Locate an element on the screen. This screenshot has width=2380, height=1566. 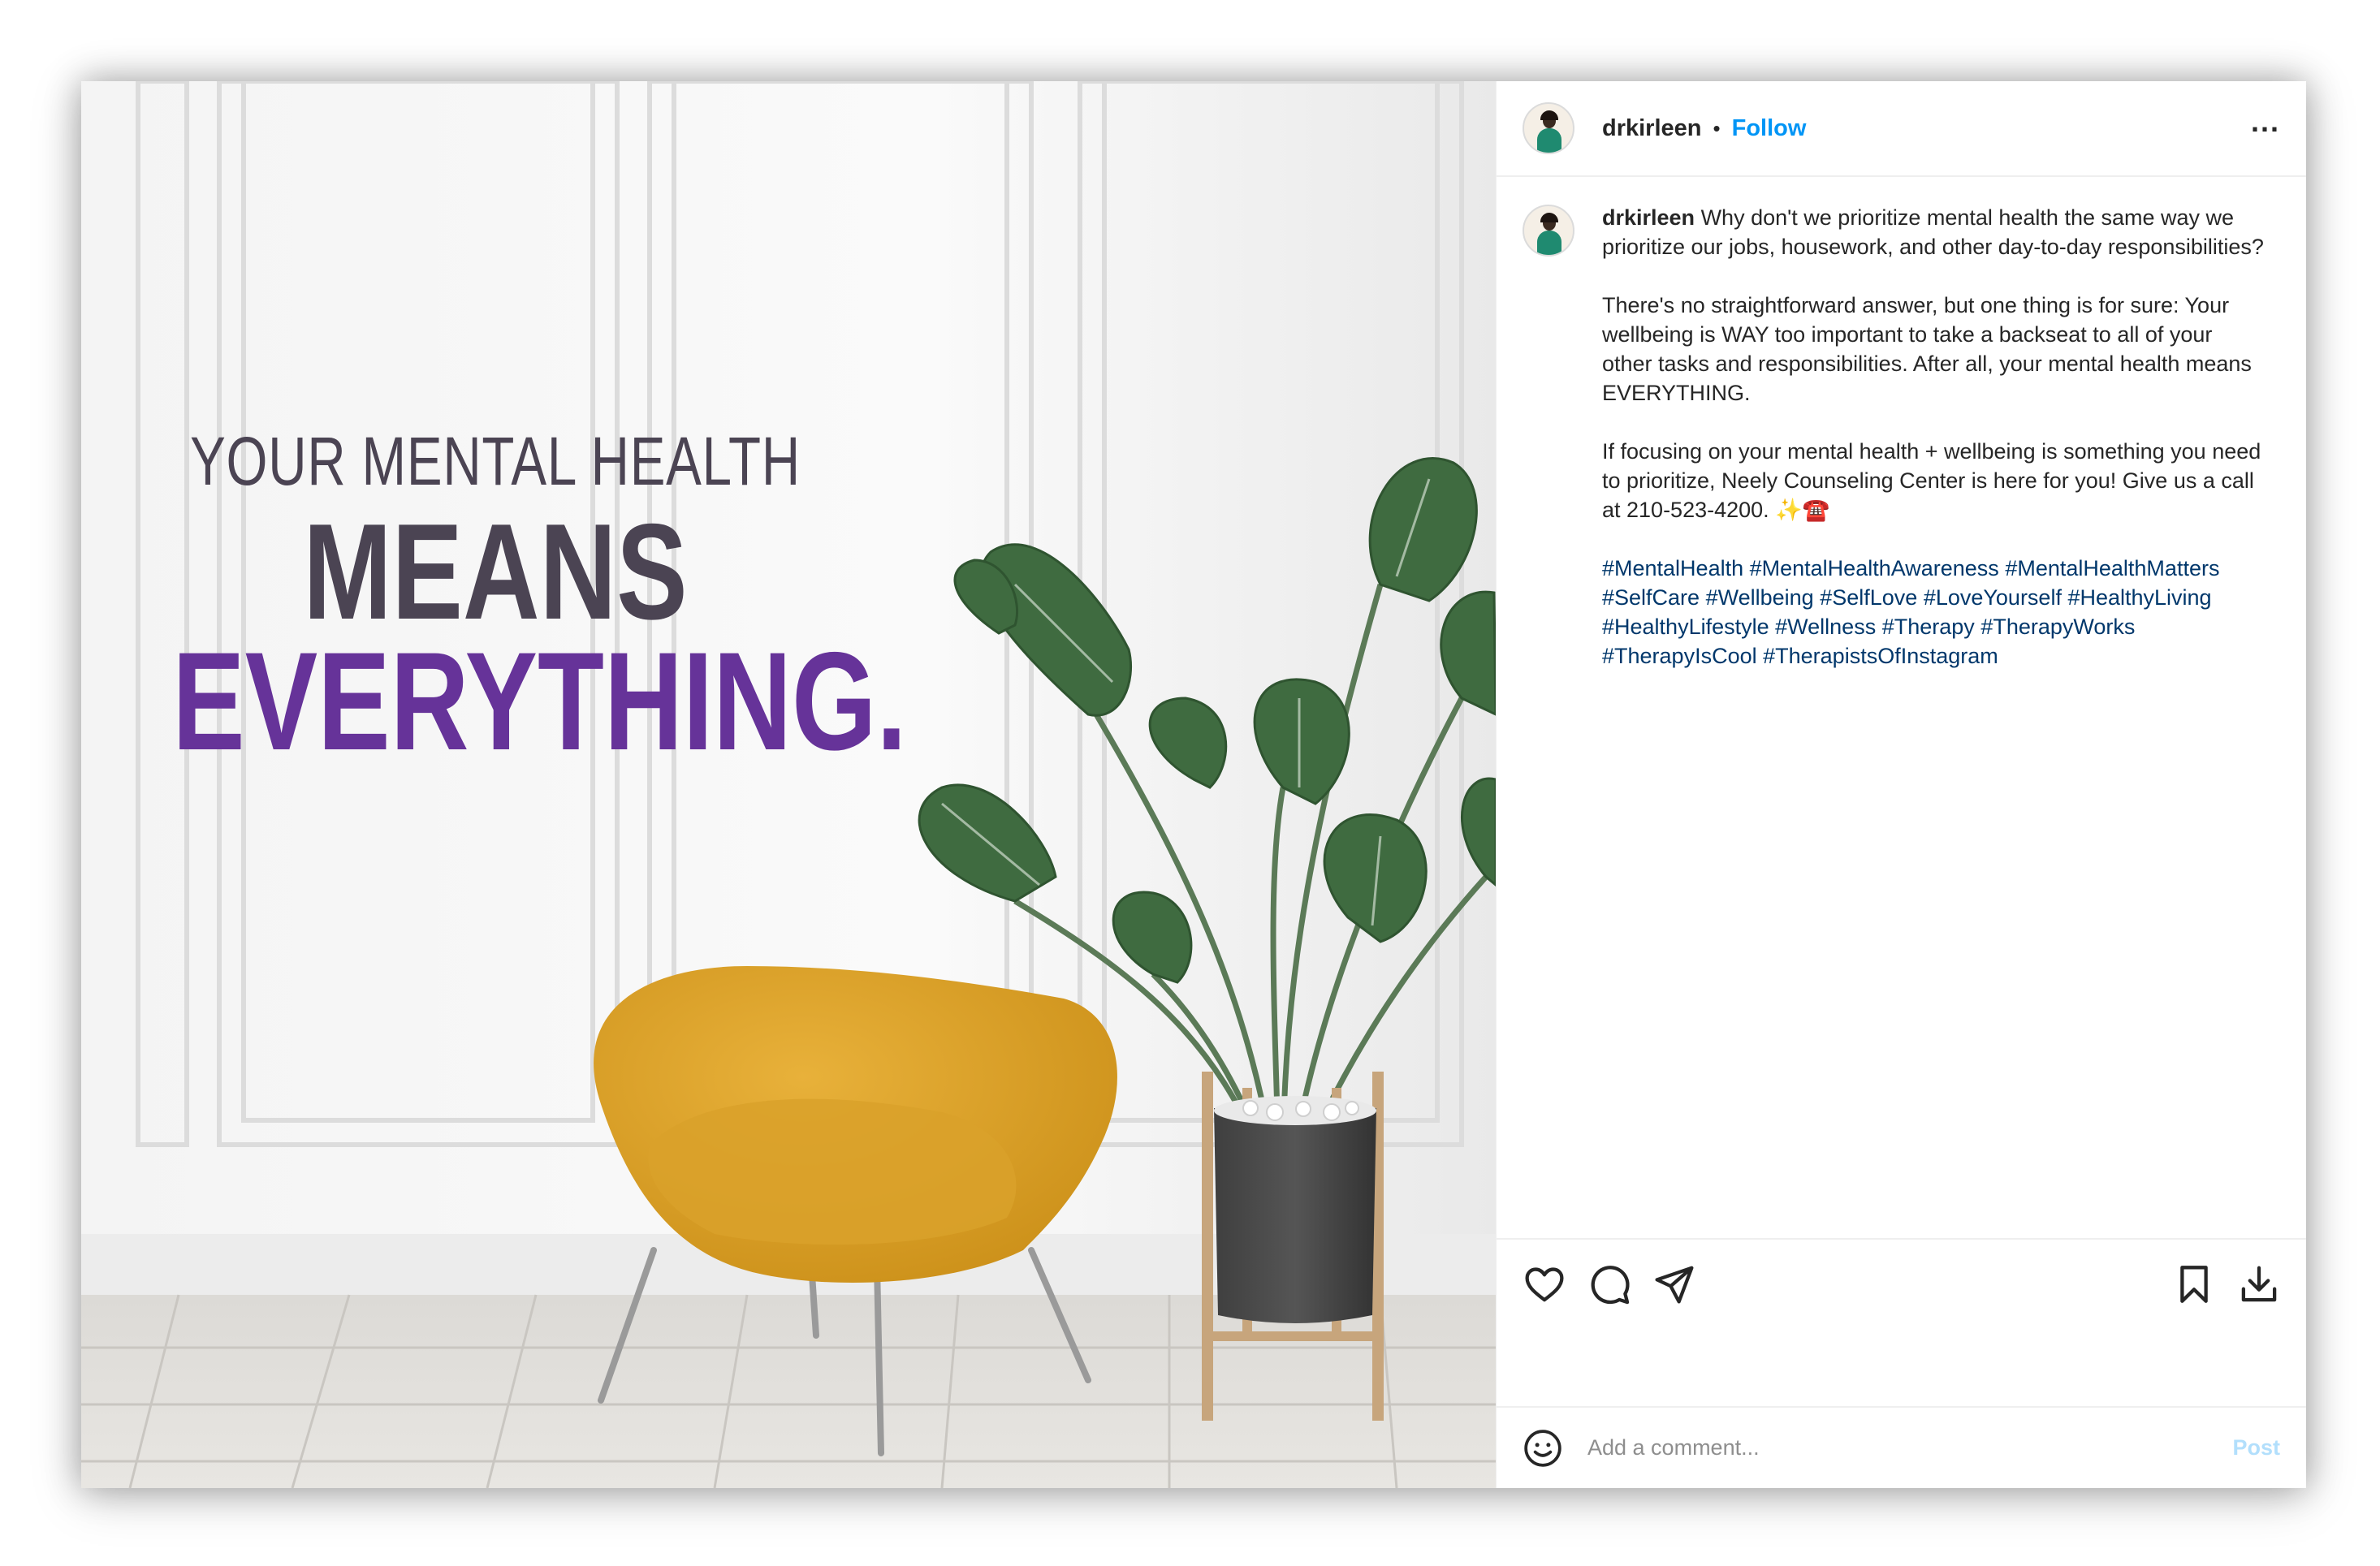
hashtag-link: #LoveYourself is located at coordinates (1993, 597).